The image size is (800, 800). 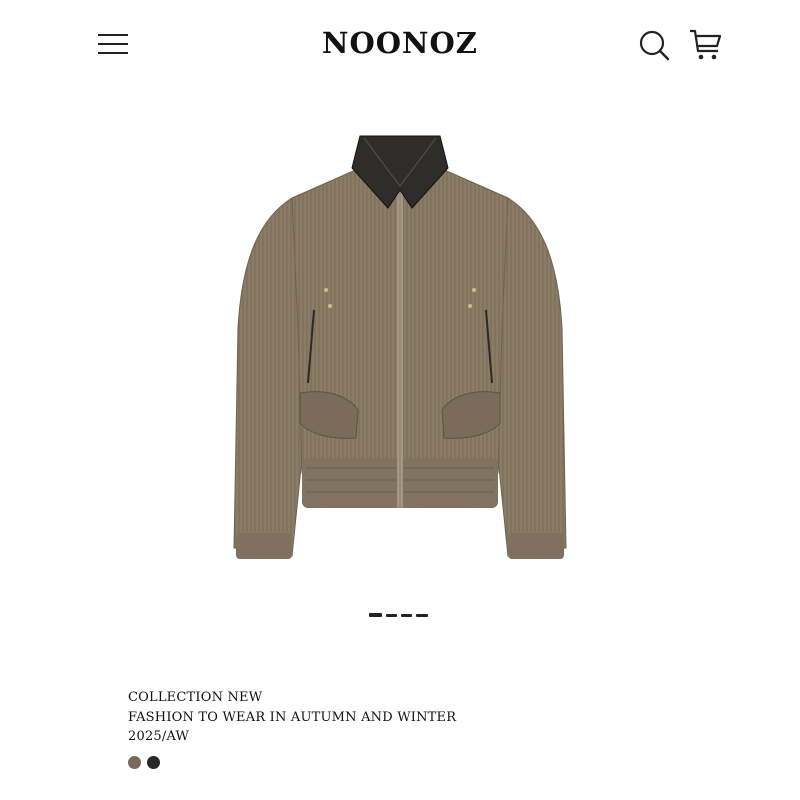 I want to click on search-button, so click(x=655, y=45).